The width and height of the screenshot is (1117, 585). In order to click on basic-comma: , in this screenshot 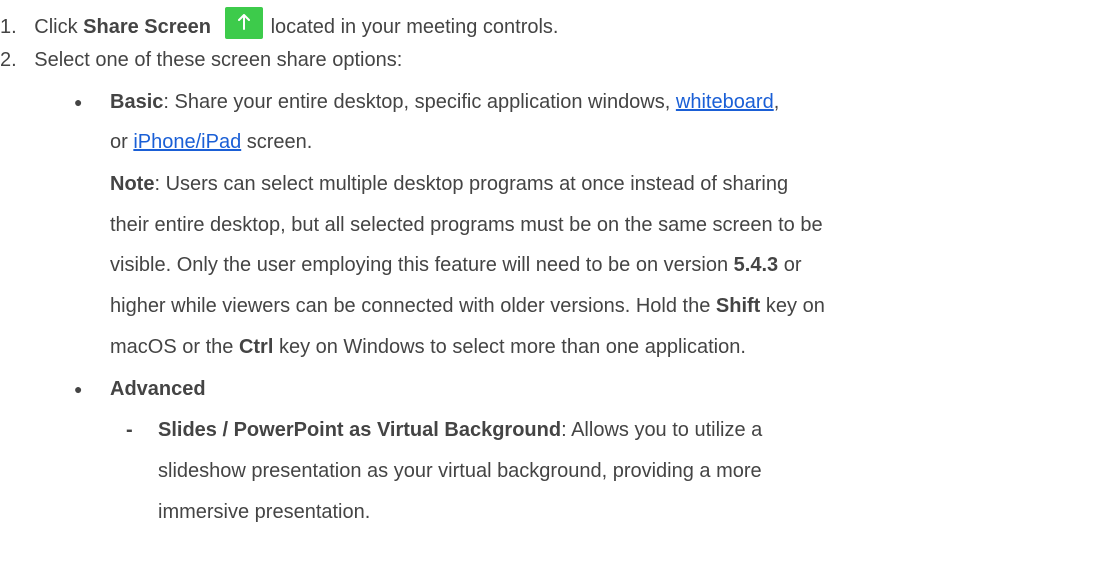, I will do `click(776, 102)`.